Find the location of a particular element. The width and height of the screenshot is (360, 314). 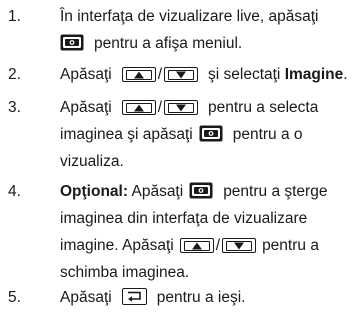

step-text-fragment: pentru a afişa meniul. is located at coordinates (168, 43).